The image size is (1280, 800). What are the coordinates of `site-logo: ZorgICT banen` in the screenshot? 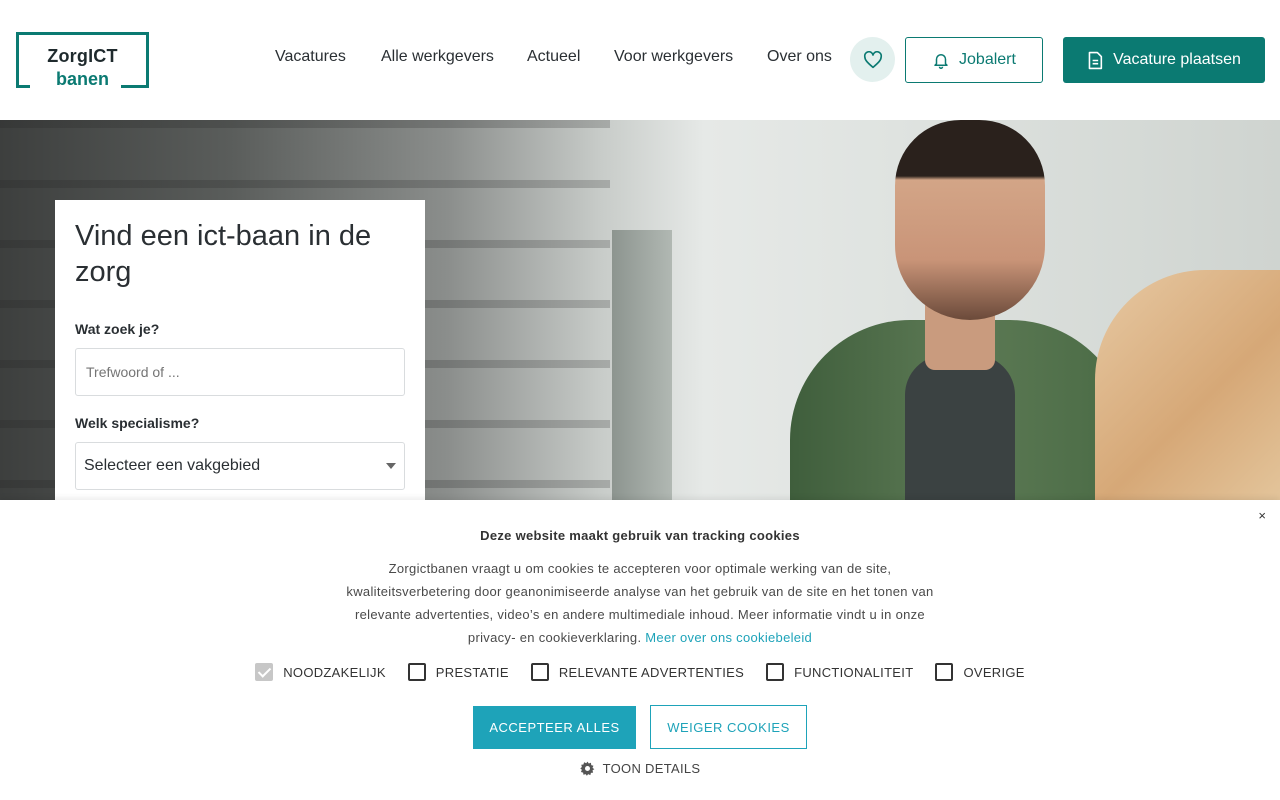 It's located at (82, 60).